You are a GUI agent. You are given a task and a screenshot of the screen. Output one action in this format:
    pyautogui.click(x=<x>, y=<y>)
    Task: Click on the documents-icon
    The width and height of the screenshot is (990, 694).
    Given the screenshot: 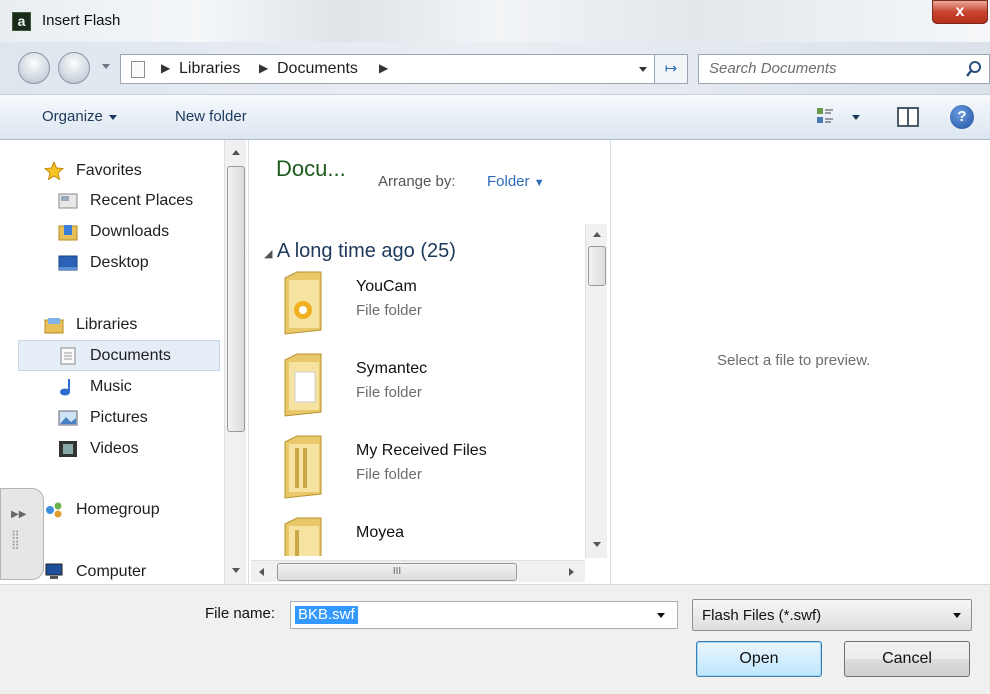 What is the action you would take?
    pyautogui.click(x=68, y=356)
    